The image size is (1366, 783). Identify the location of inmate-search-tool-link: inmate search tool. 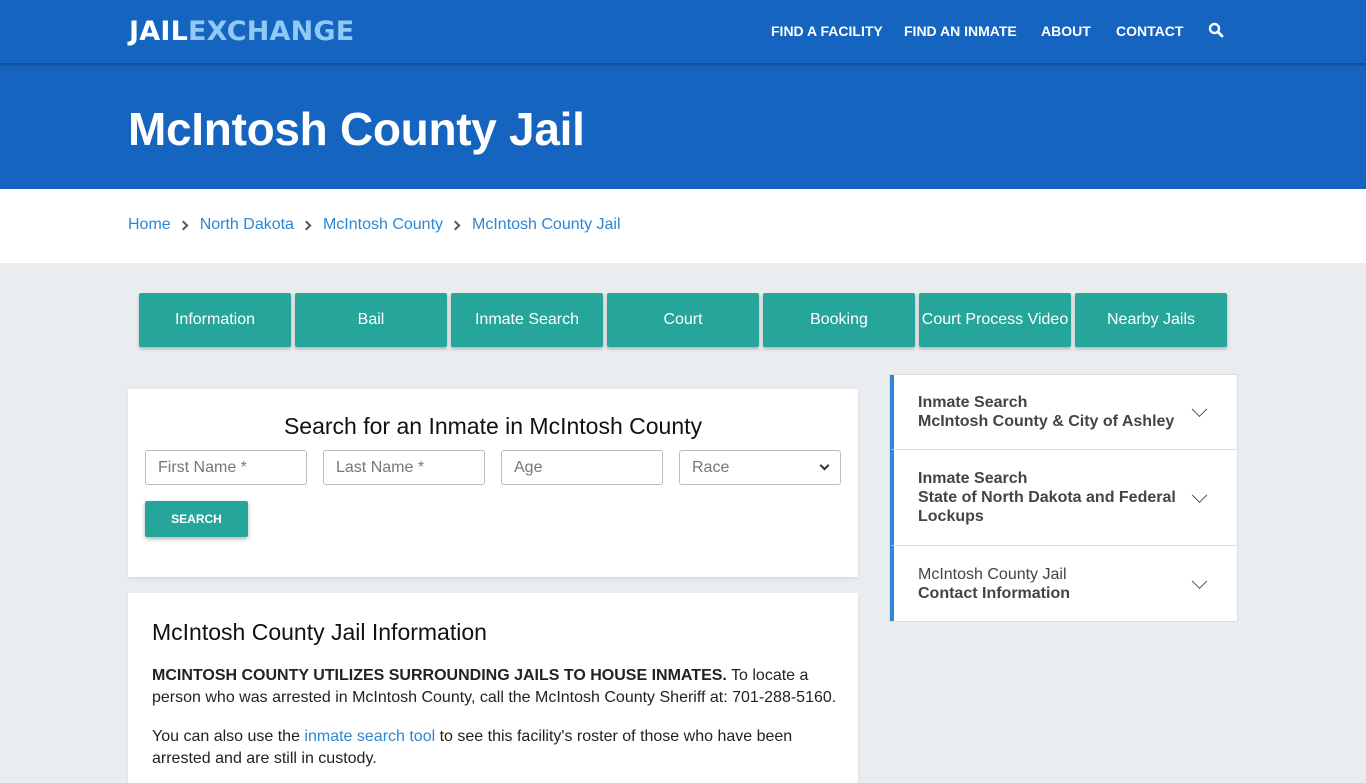
(369, 736).